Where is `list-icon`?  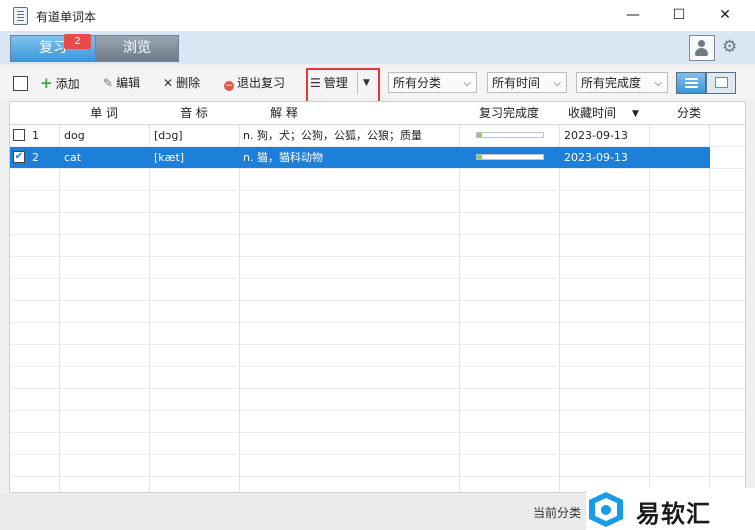
list-icon is located at coordinates (691, 79).